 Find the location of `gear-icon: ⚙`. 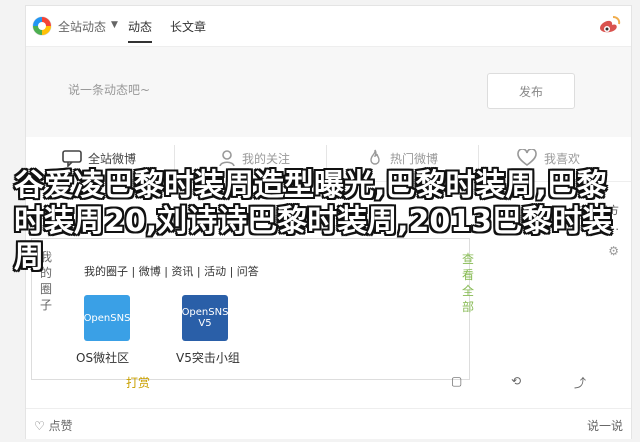

gear-icon: ⚙ is located at coordinates (613, 251).